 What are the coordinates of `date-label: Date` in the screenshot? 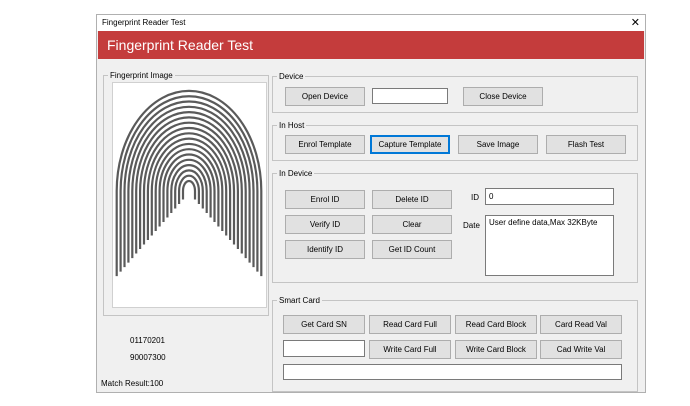 It's located at (471, 225).